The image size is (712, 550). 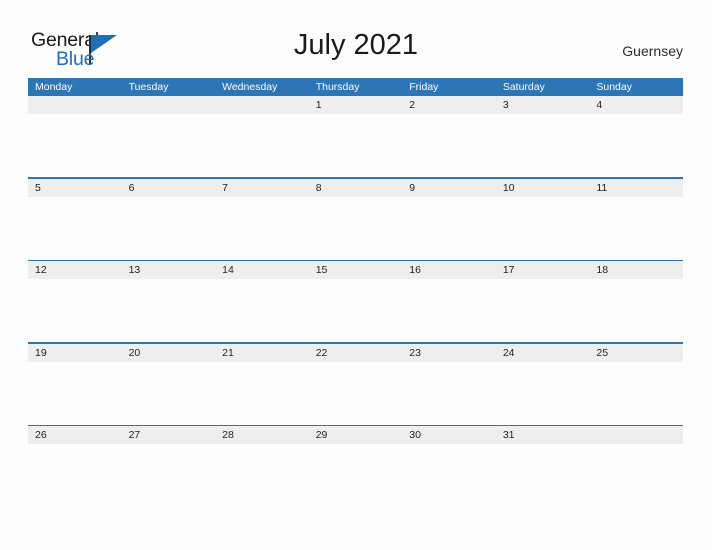 I want to click on date-number: 13, so click(x=169, y=270).